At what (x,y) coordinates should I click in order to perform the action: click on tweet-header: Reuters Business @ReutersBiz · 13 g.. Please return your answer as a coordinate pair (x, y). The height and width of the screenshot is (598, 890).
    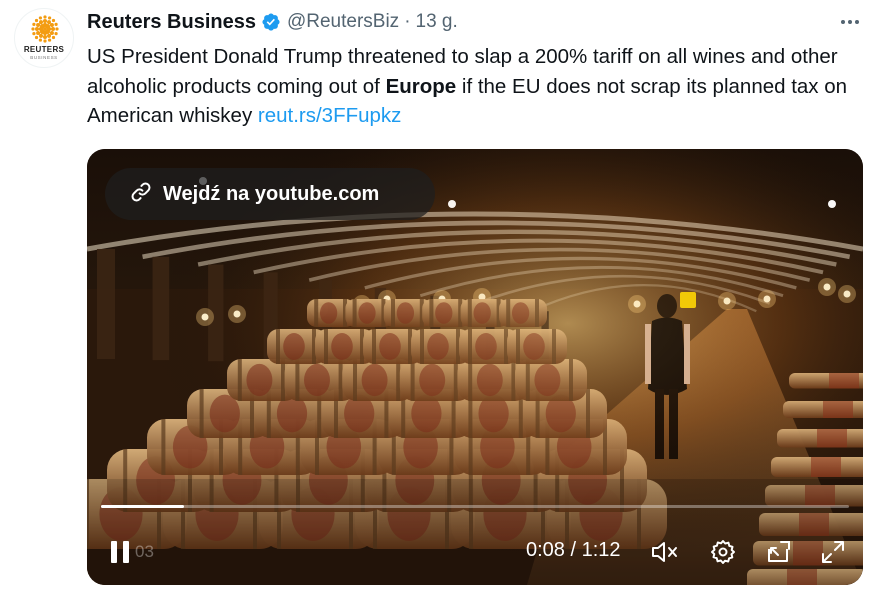
    Looking at the image, I should click on (272, 22).